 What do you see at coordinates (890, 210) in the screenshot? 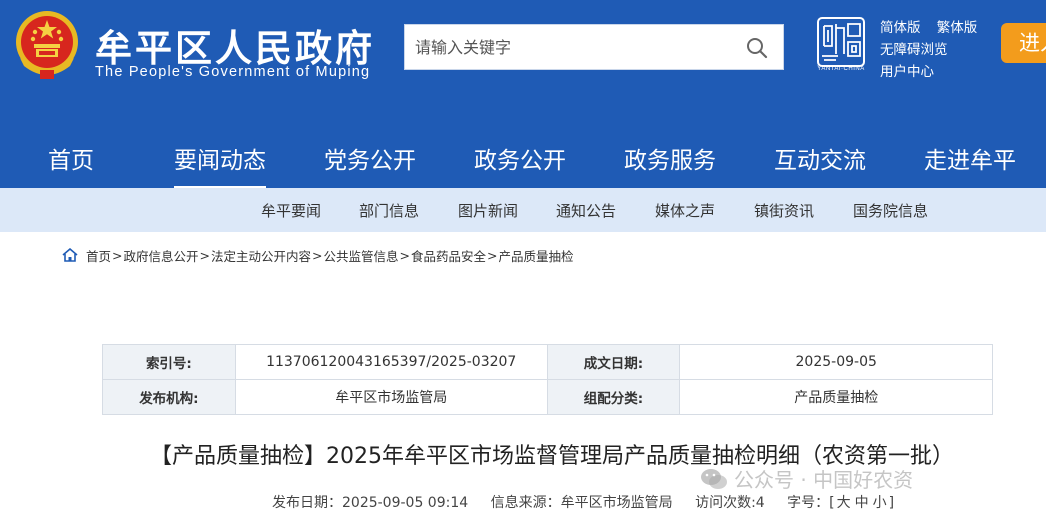
I see `subnav-state-council: 国务院信息` at bounding box center [890, 210].